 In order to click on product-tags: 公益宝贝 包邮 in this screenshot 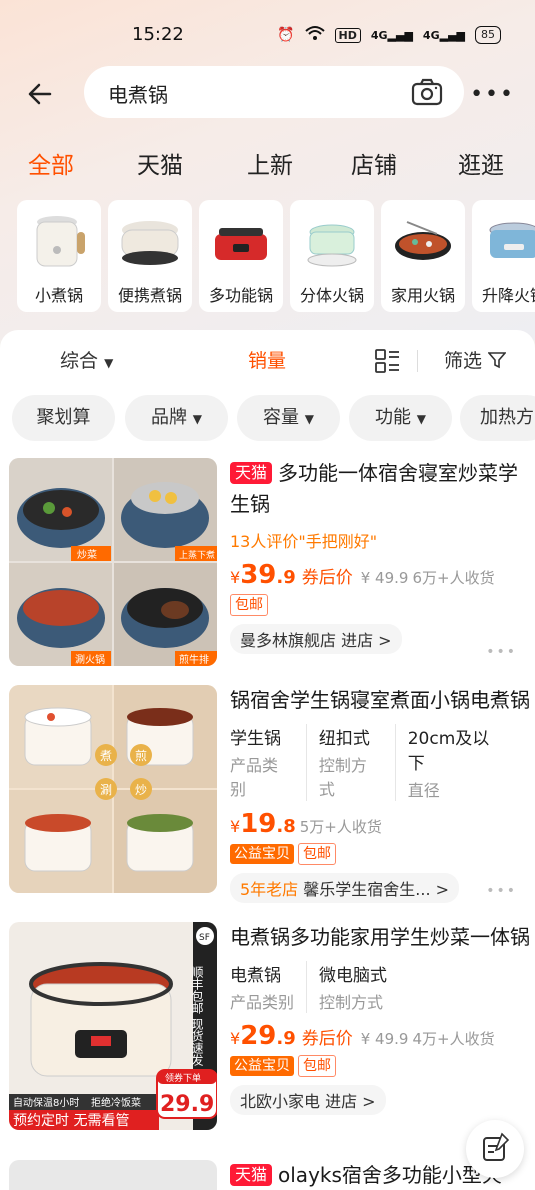, I will do `click(380, 854)`.